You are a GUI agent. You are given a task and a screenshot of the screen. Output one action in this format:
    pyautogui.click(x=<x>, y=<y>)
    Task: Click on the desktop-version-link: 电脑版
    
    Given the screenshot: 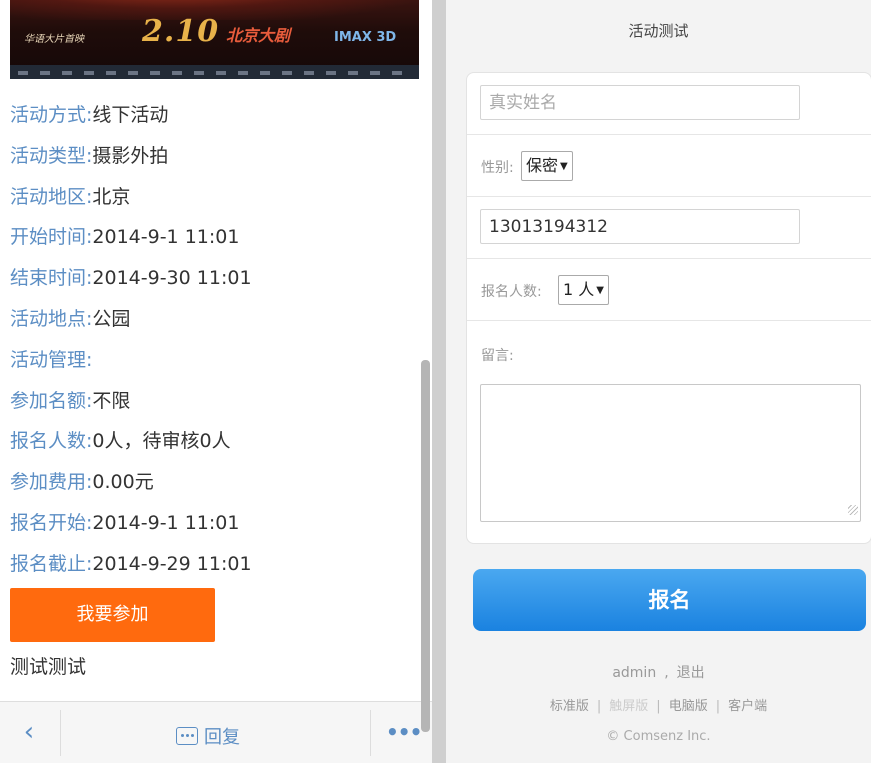 What is the action you would take?
    pyautogui.click(x=688, y=706)
    